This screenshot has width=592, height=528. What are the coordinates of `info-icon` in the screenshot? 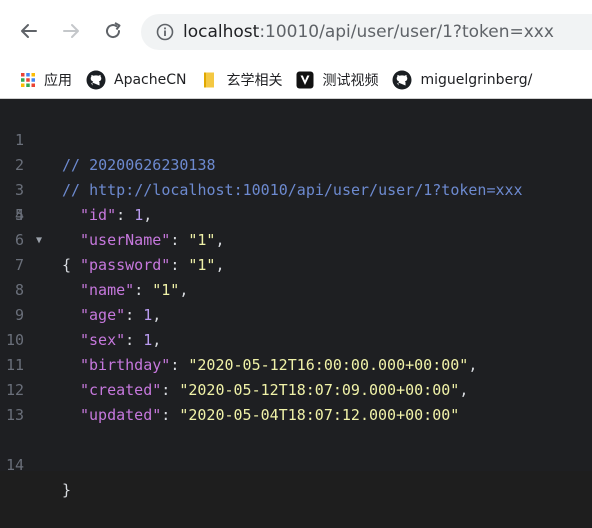 It's located at (165, 32).